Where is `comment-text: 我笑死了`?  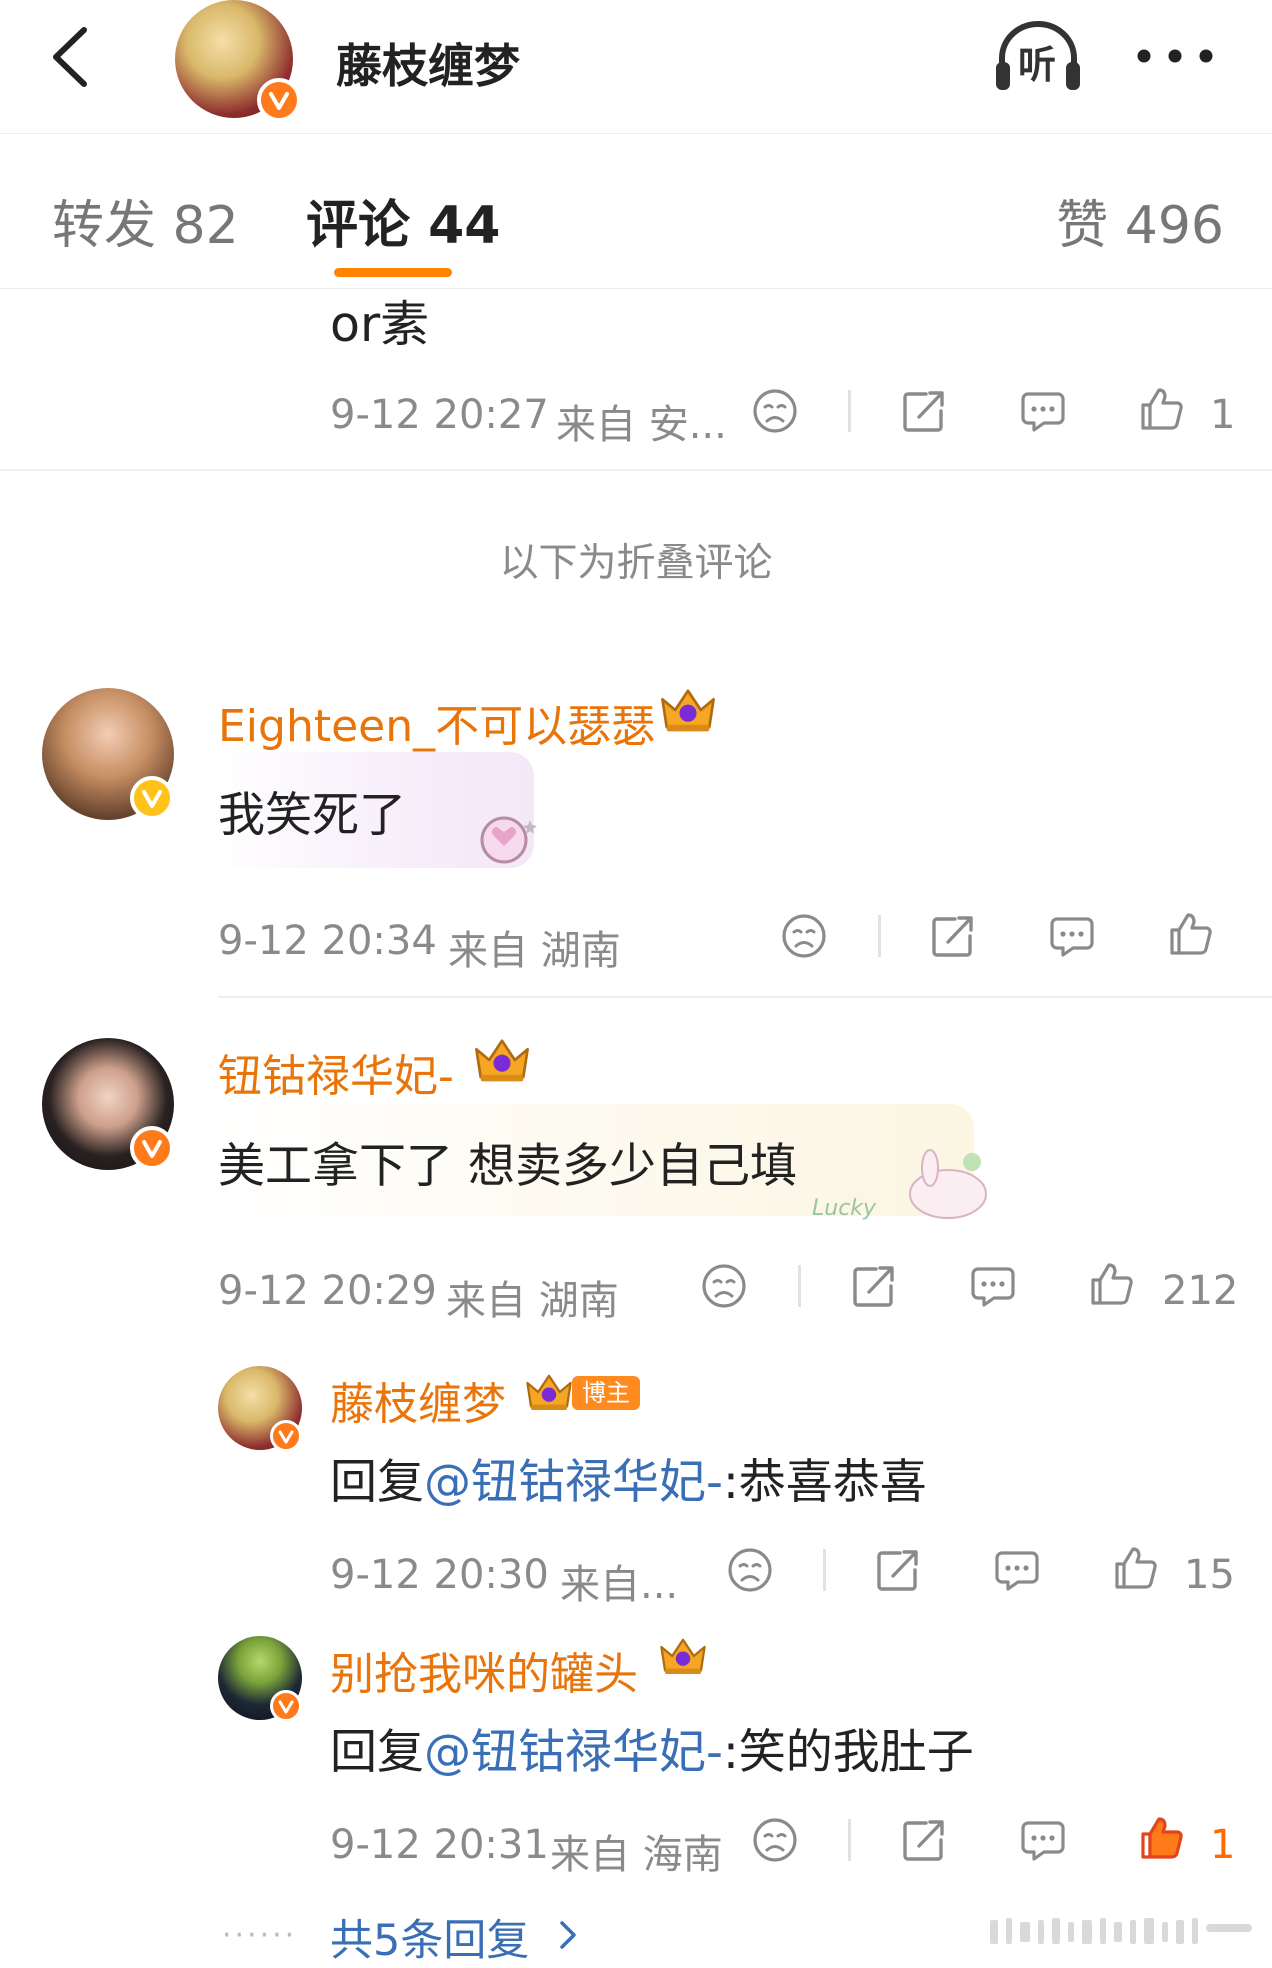
comment-text: 我笑死了 is located at coordinates (312, 815).